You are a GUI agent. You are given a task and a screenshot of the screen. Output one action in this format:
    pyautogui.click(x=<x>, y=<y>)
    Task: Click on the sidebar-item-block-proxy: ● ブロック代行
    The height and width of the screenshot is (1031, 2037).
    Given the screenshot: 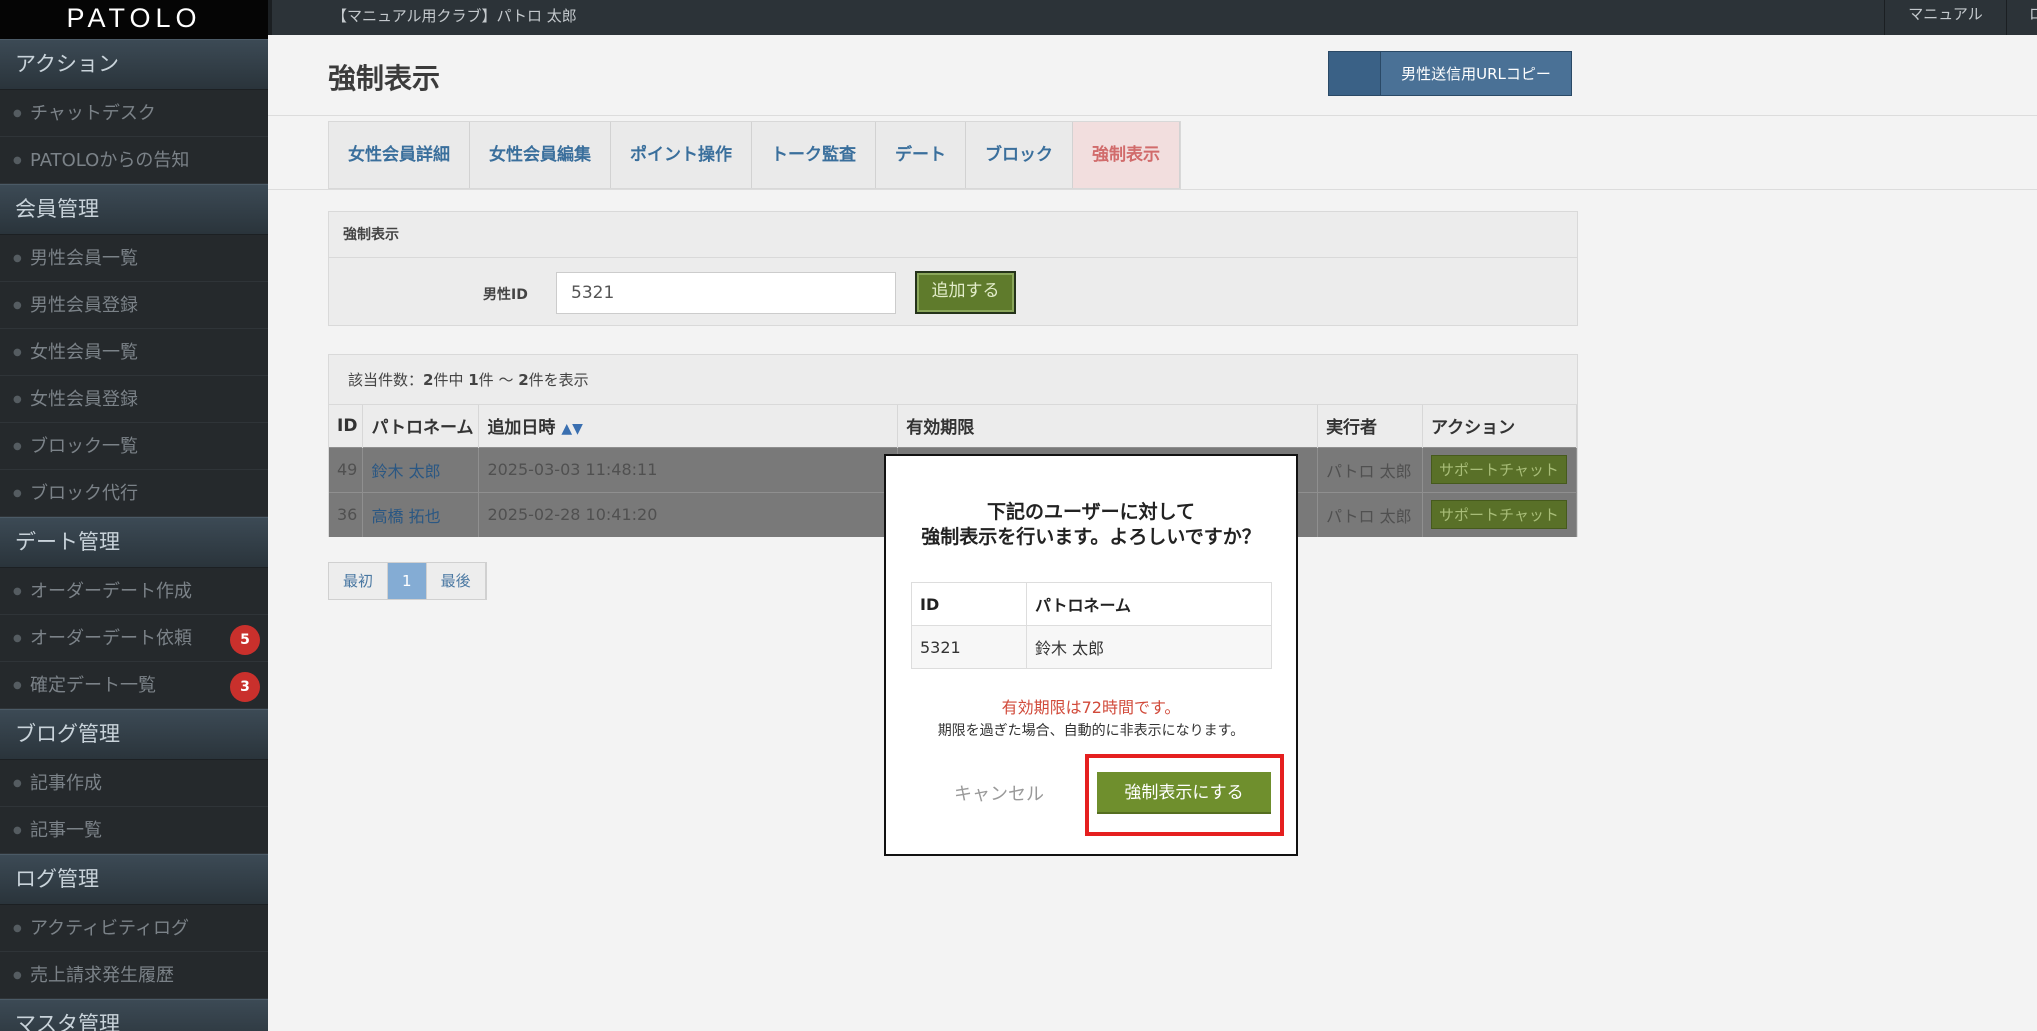 What is the action you would take?
    pyautogui.click(x=134, y=493)
    